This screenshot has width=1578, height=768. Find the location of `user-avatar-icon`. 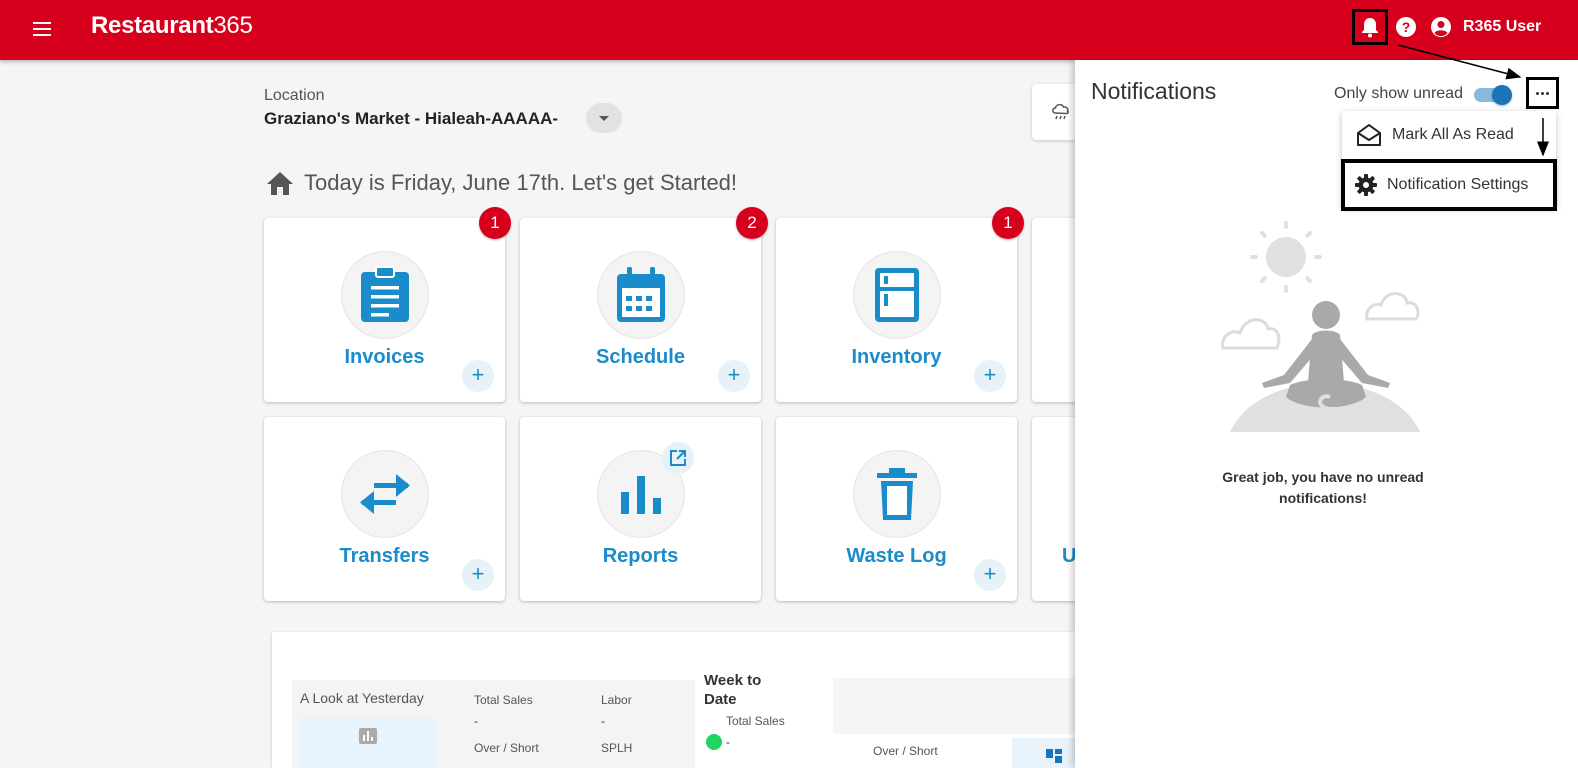

user-avatar-icon is located at coordinates (1441, 27).